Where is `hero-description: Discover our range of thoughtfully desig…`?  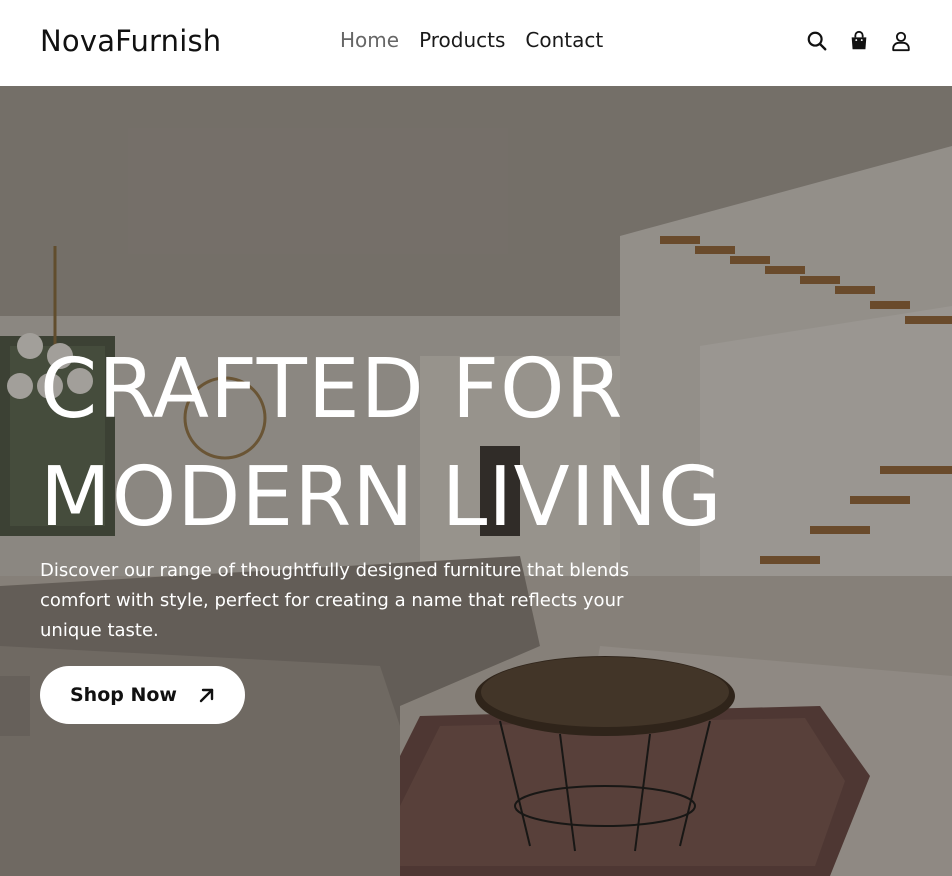
hero-description: Discover our range of thoughtfully desig… is located at coordinates (334, 600).